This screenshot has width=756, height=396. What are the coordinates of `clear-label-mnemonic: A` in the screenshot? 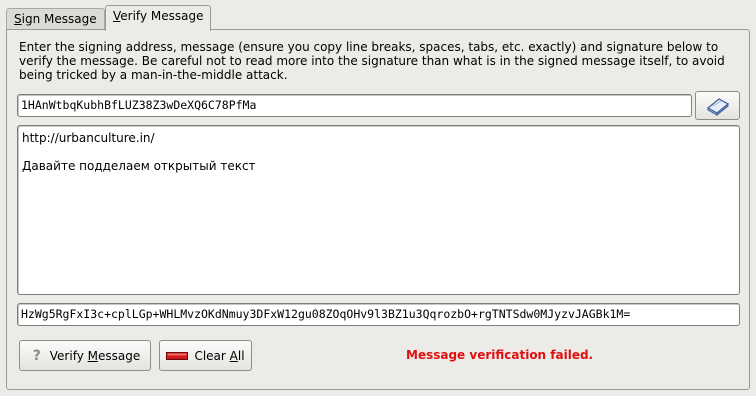 It's located at (233, 355).